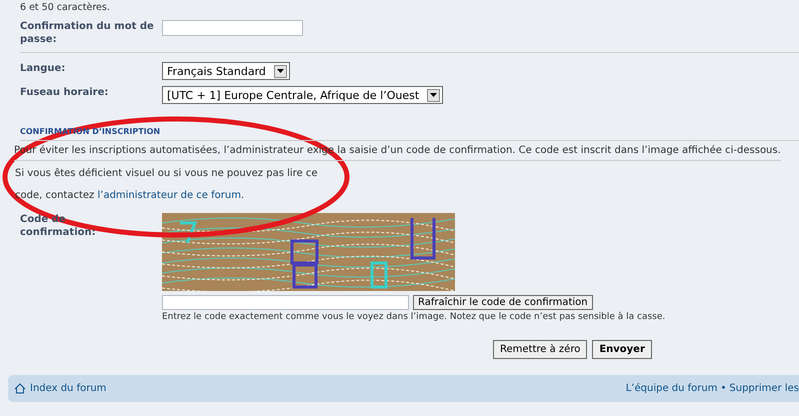 The width and height of the screenshot is (799, 416). What do you see at coordinates (43, 68) in the screenshot?
I see `field-label: Langue:` at bounding box center [43, 68].